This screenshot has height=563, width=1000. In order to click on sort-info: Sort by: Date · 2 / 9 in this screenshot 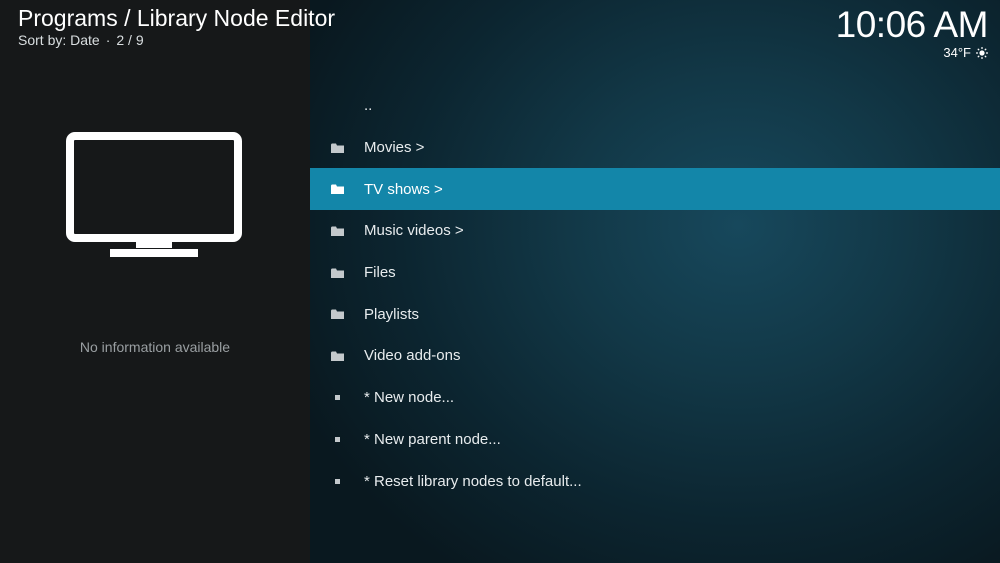, I will do `click(81, 40)`.